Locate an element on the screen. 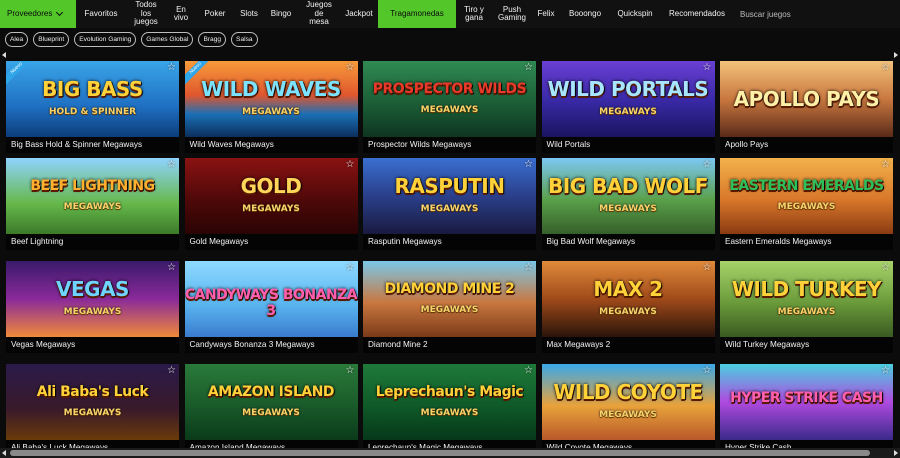 The image size is (900, 458). game-thumbnail: Leprechaun's Magic MEGAWAYS is located at coordinates (449, 402).